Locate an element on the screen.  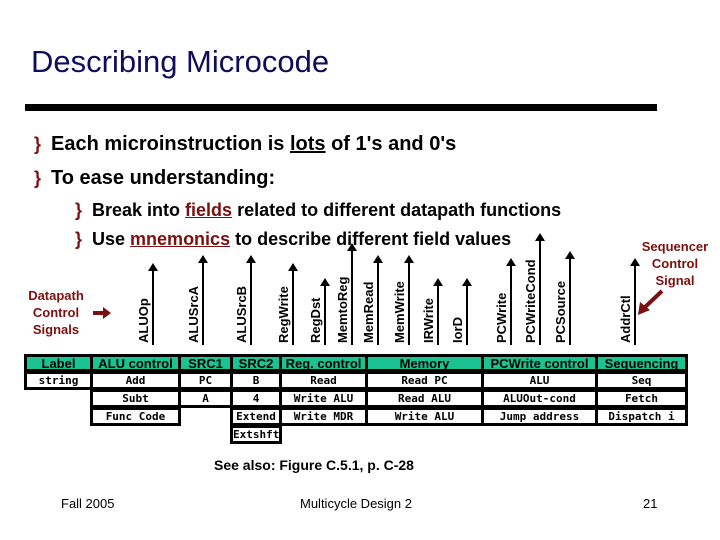
red-arrow is located at coordinates (98, 313).